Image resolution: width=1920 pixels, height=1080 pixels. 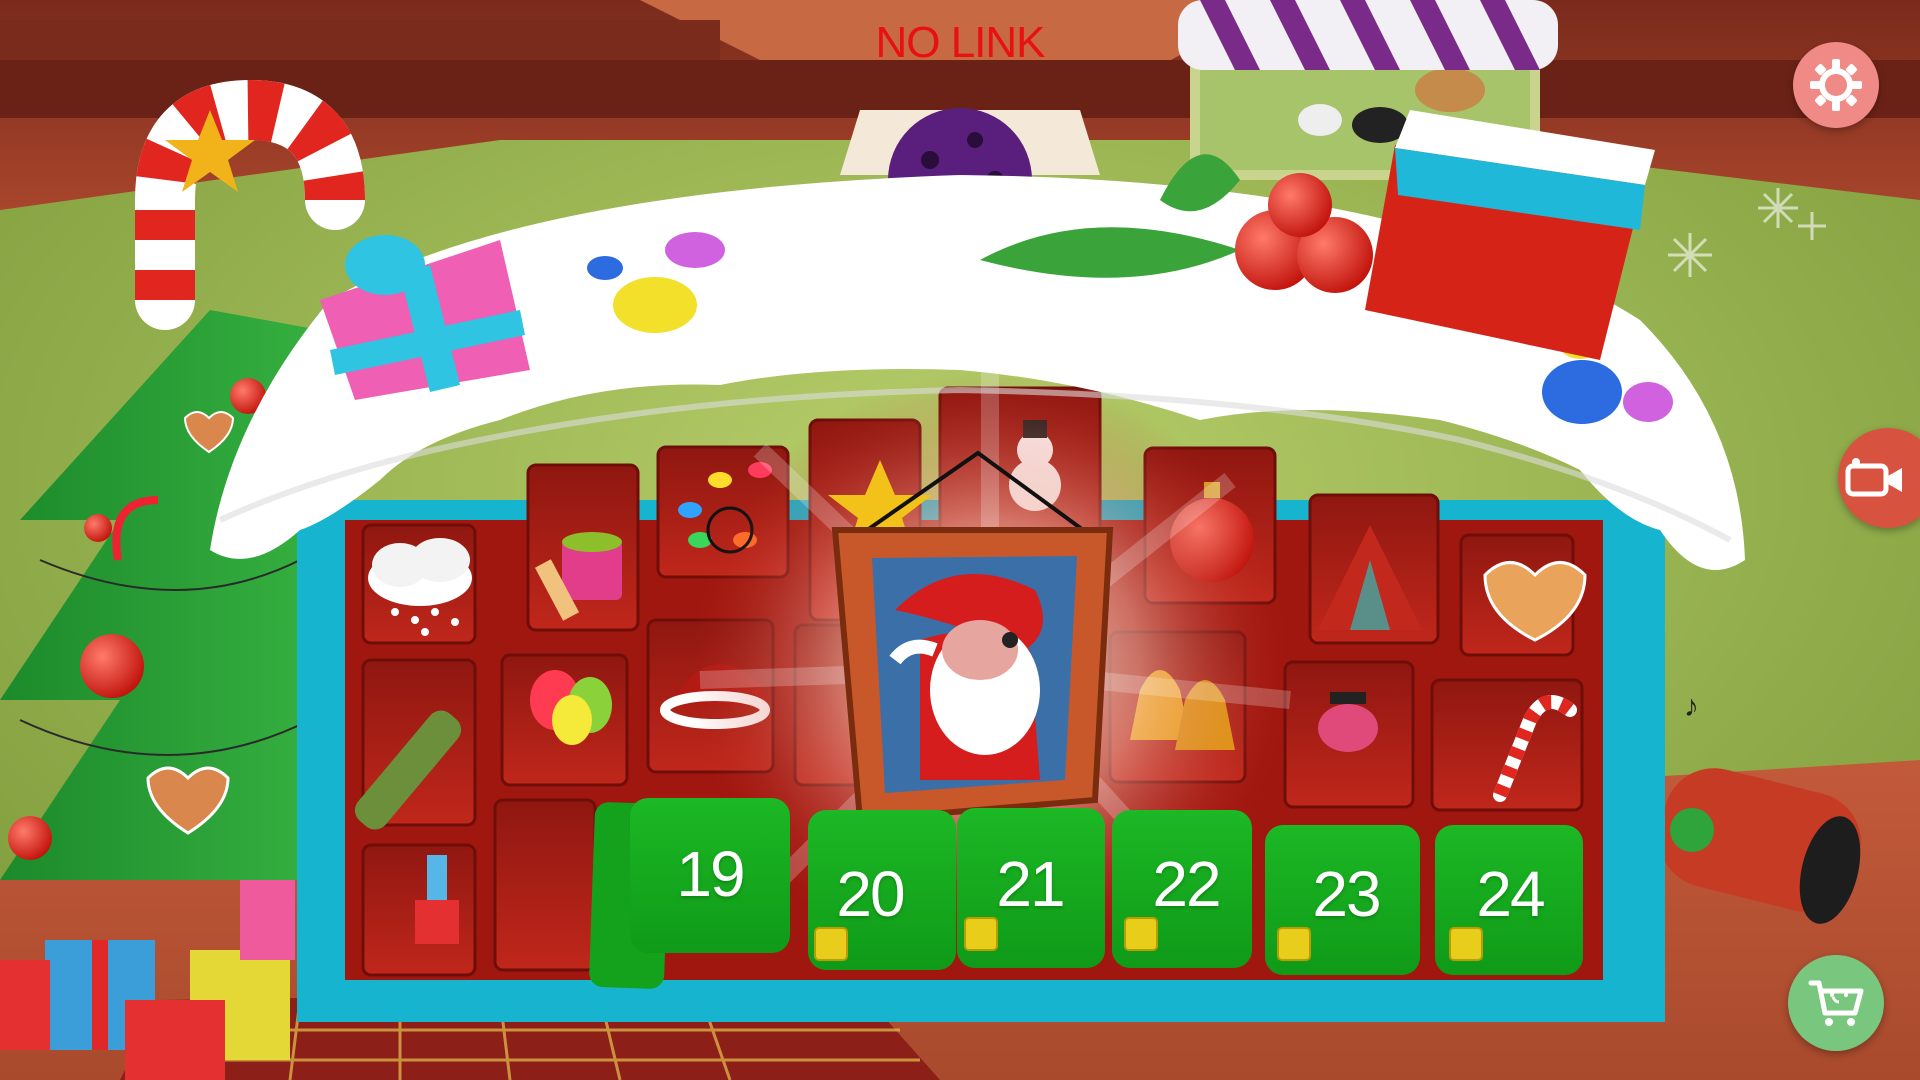 I want to click on shopping-cart-icon, so click(x=1836, y=1003).